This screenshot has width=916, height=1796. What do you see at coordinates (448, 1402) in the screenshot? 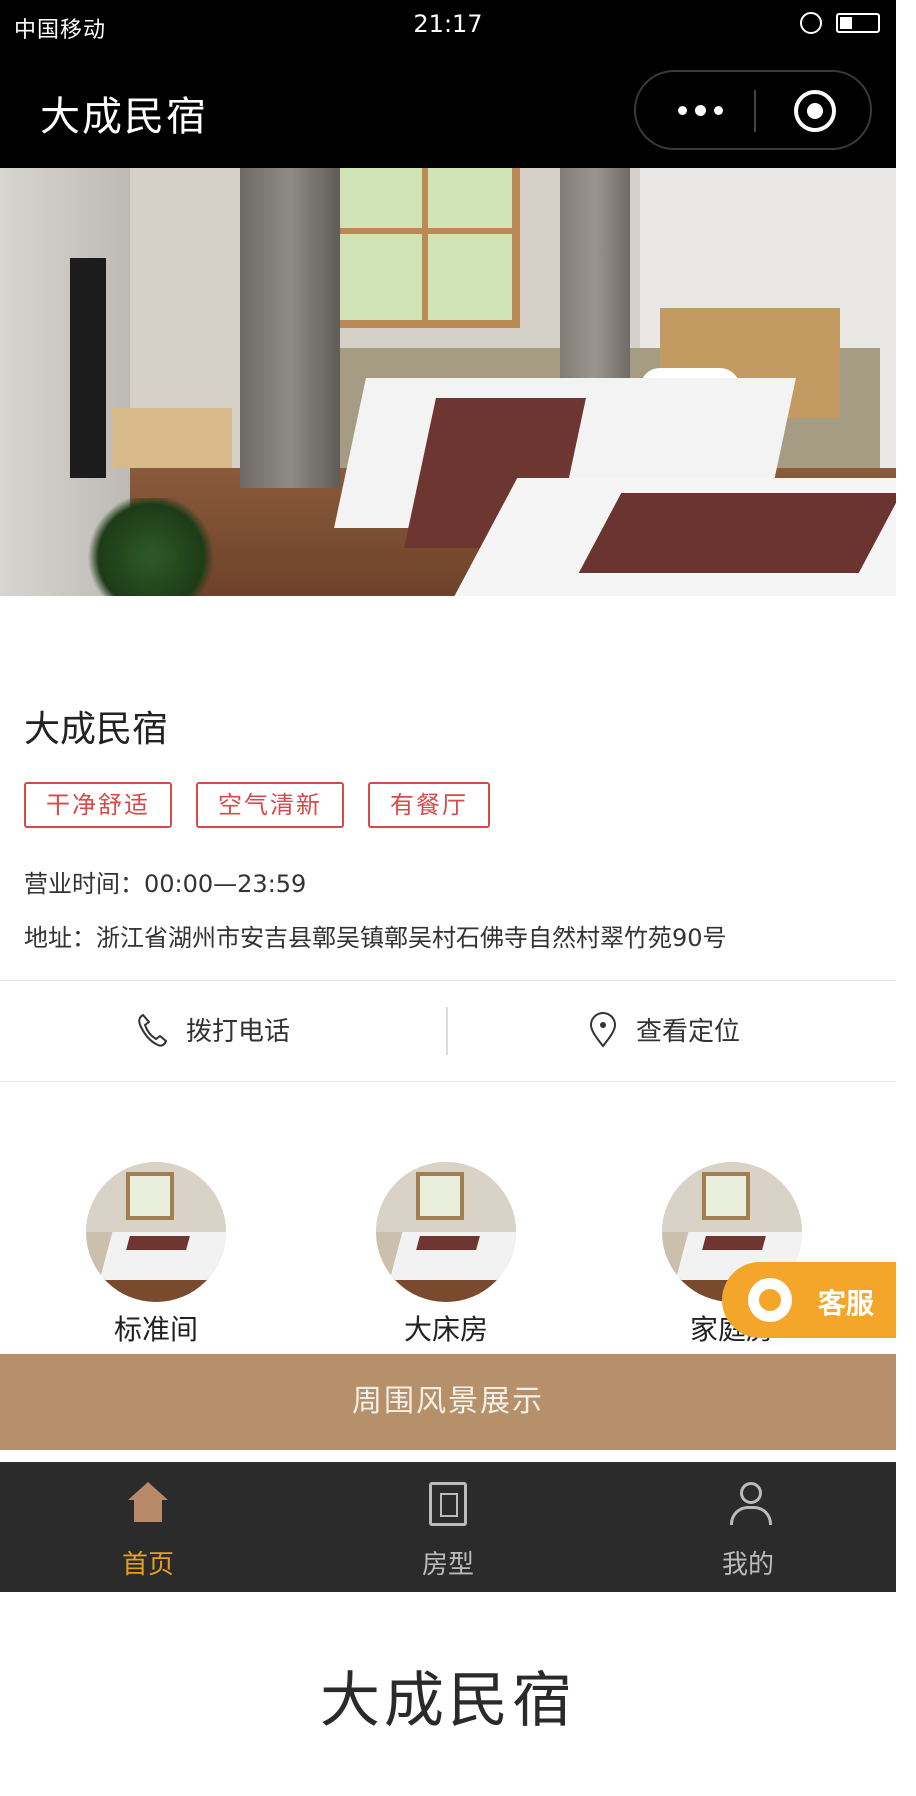
I see `scenery-banner: 周围风景展示` at bounding box center [448, 1402].